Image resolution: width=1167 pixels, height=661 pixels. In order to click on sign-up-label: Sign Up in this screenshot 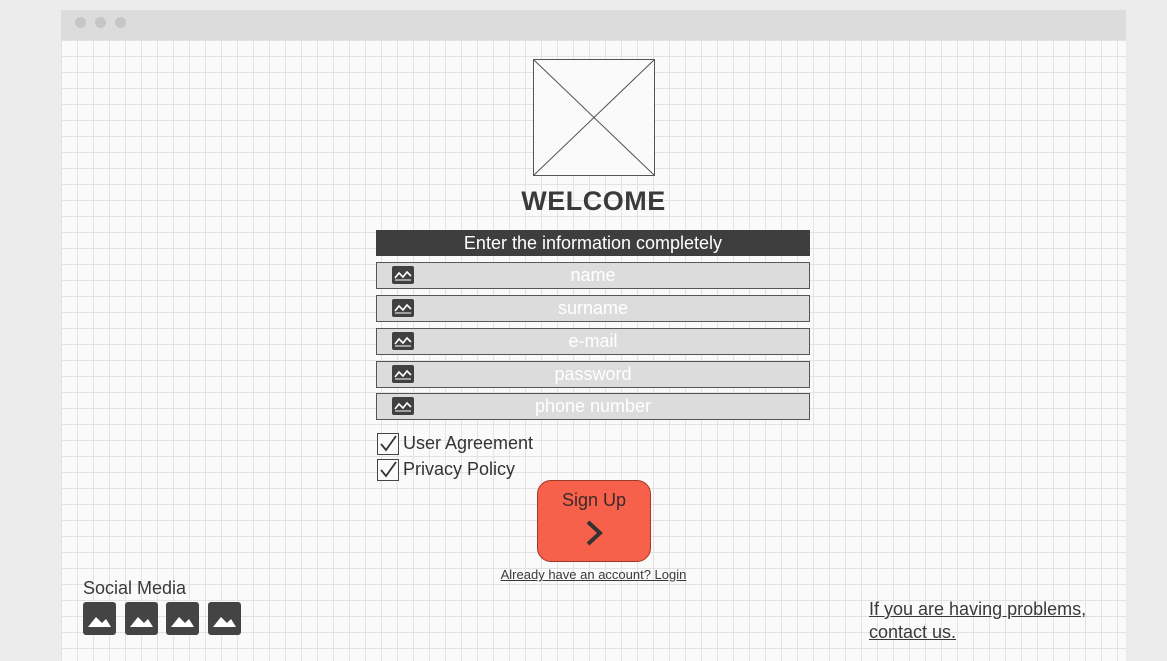, I will do `click(594, 500)`.